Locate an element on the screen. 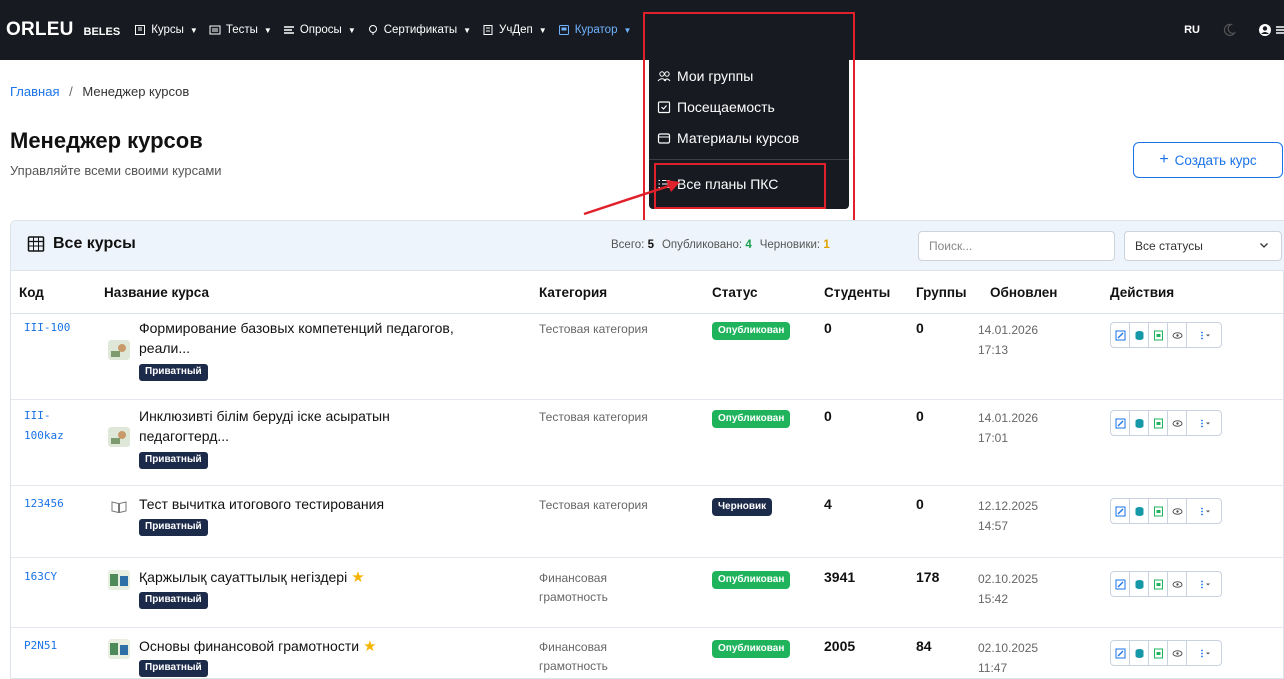 The width and height of the screenshot is (1284, 679). user-icon is located at coordinates (1265, 30).